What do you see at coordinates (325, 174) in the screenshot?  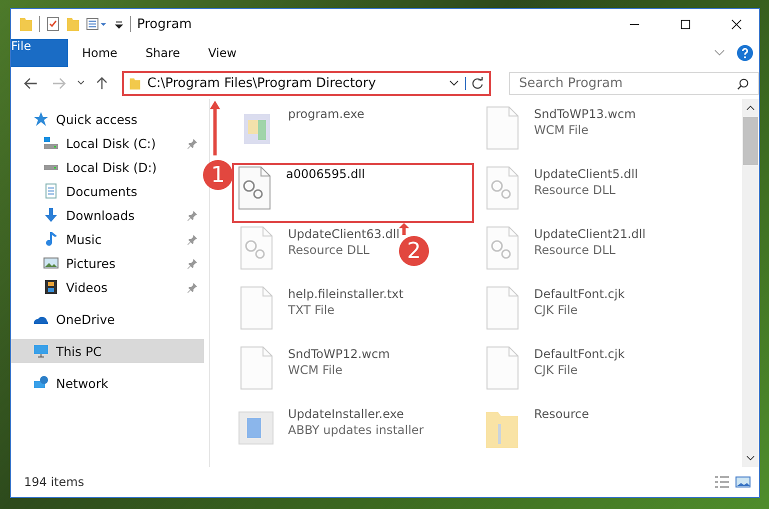 I see `file-name: a0006595.dll` at bounding box center [325, 174].